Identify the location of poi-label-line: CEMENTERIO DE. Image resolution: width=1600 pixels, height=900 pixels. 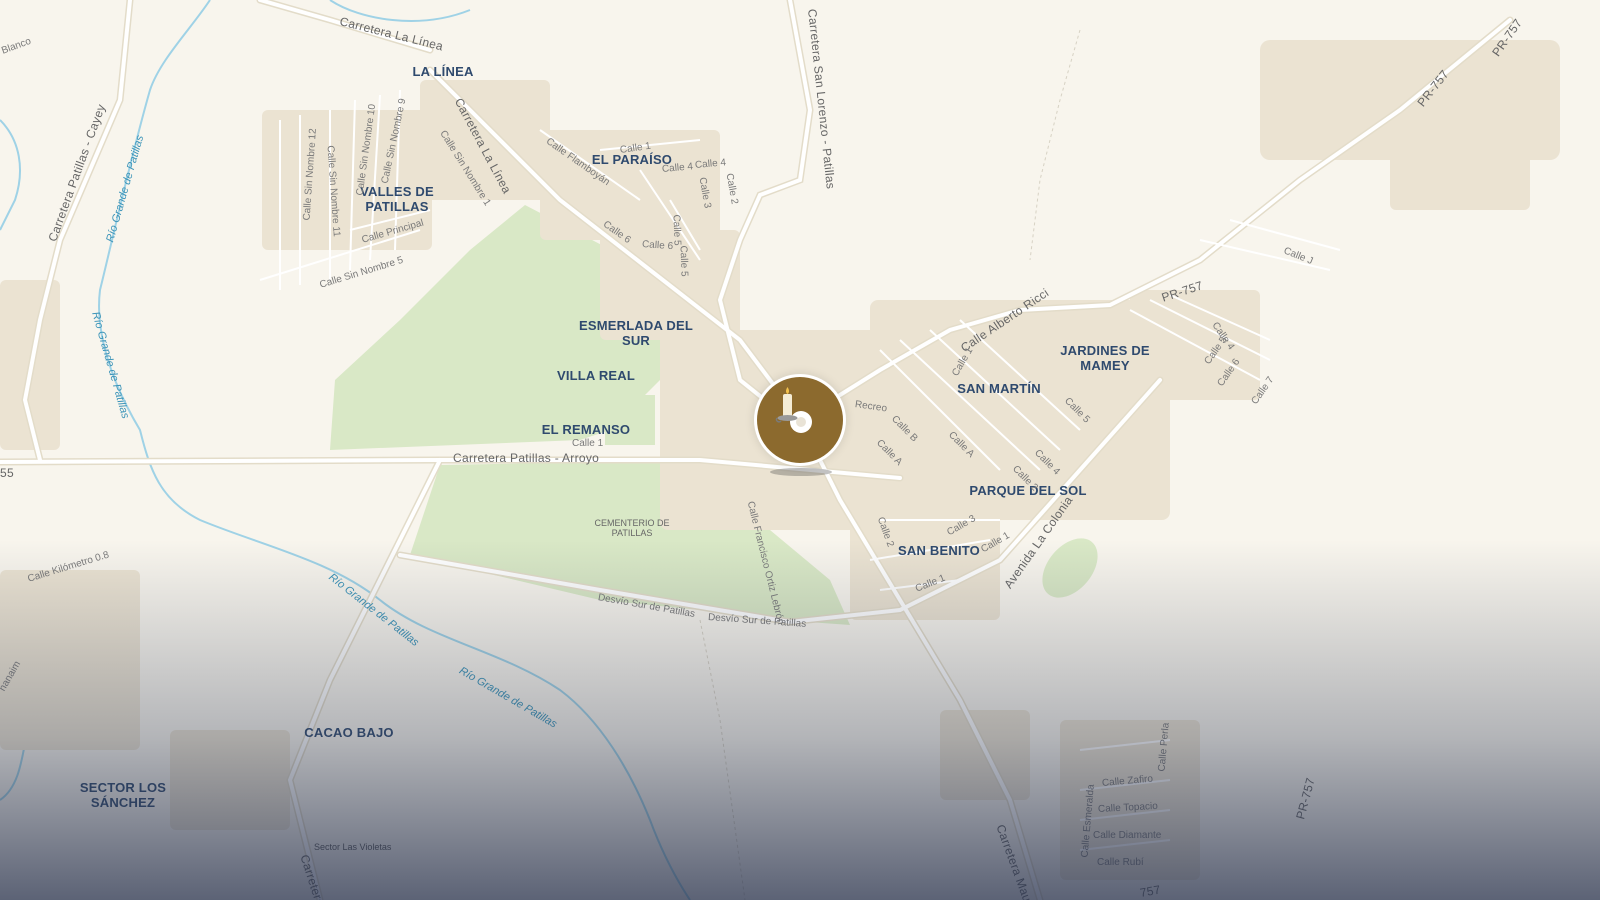
(632, 523).